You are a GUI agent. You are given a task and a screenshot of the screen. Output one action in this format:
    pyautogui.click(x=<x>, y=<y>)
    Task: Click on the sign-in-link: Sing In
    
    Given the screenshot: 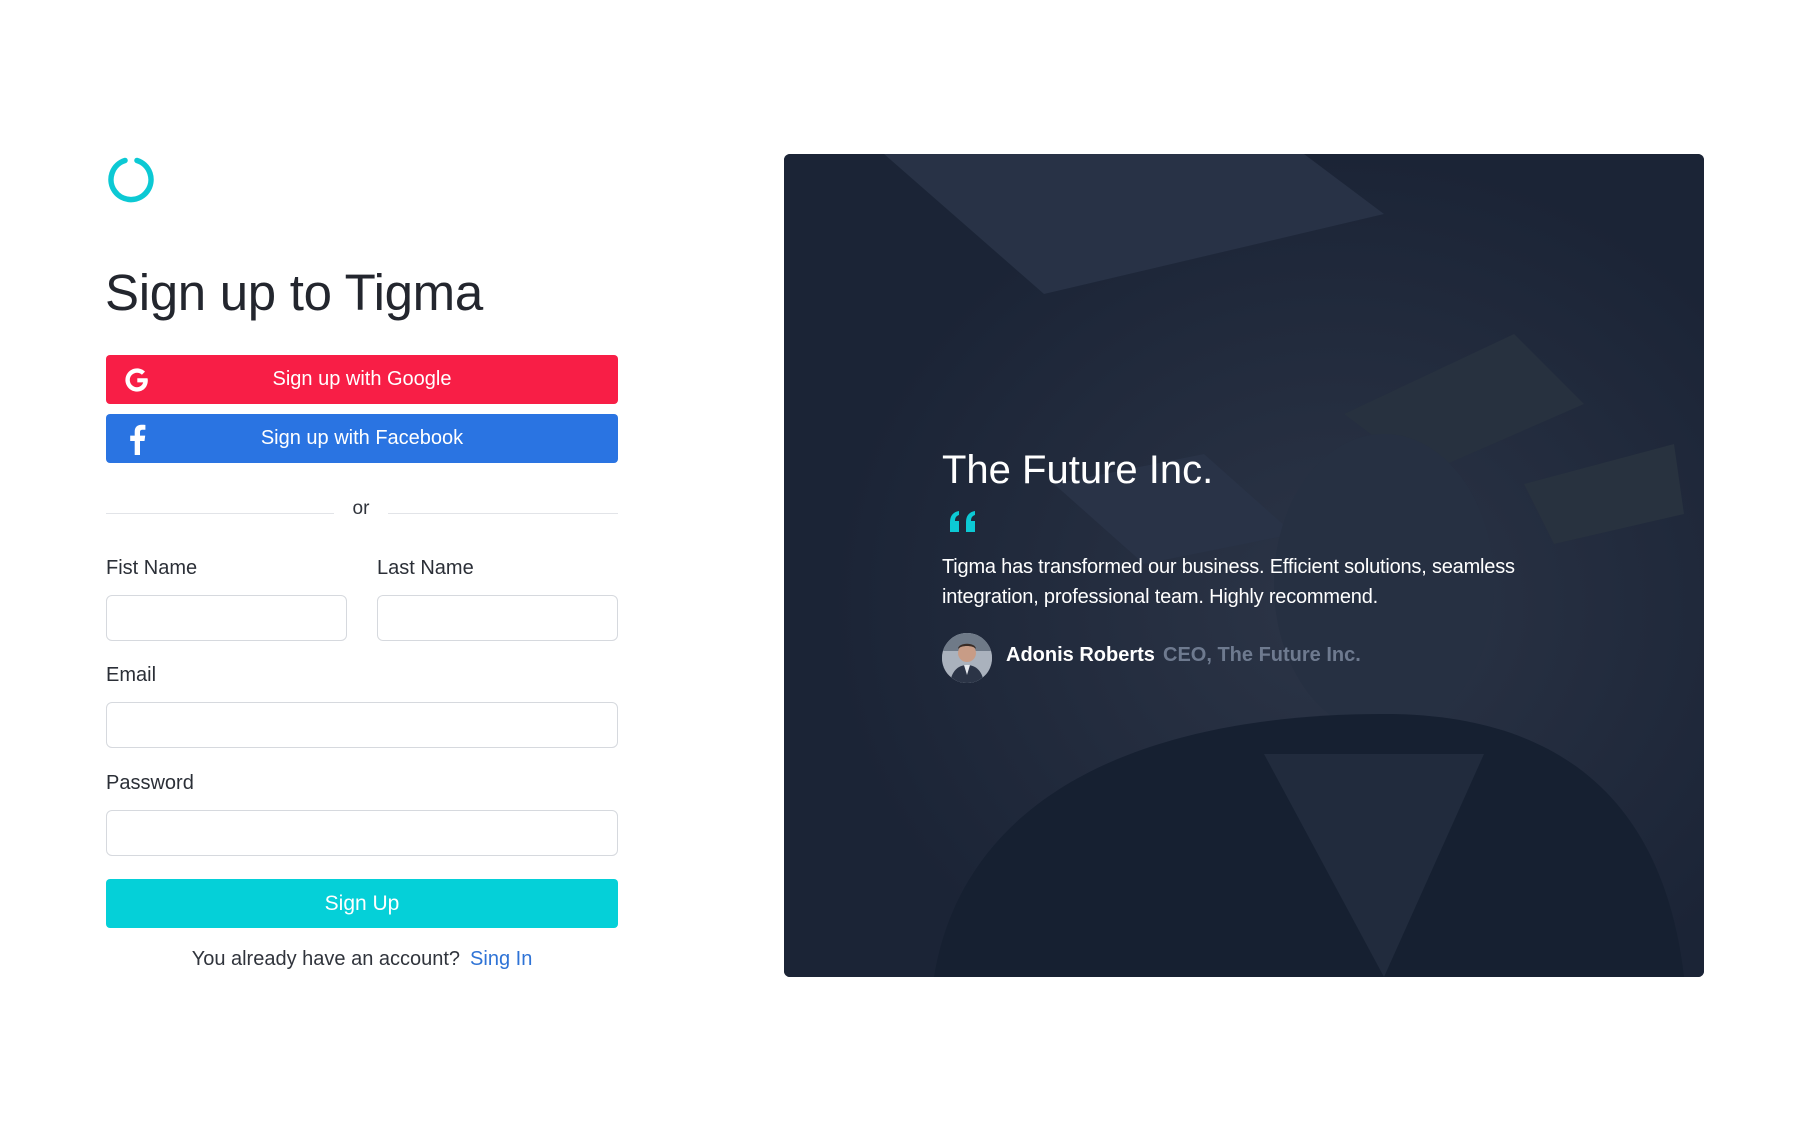 What is the action you would take?
    pyautogui.click(x=501, y=959)
    